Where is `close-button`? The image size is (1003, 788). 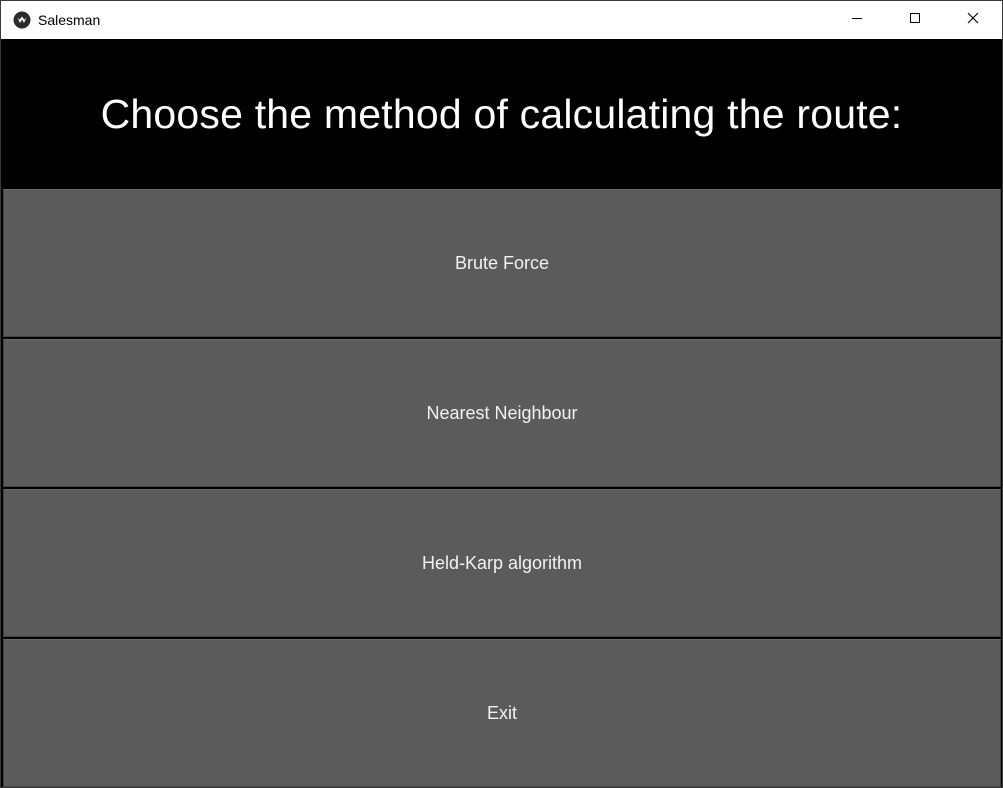
close-button is located at coordinates (973, 20).